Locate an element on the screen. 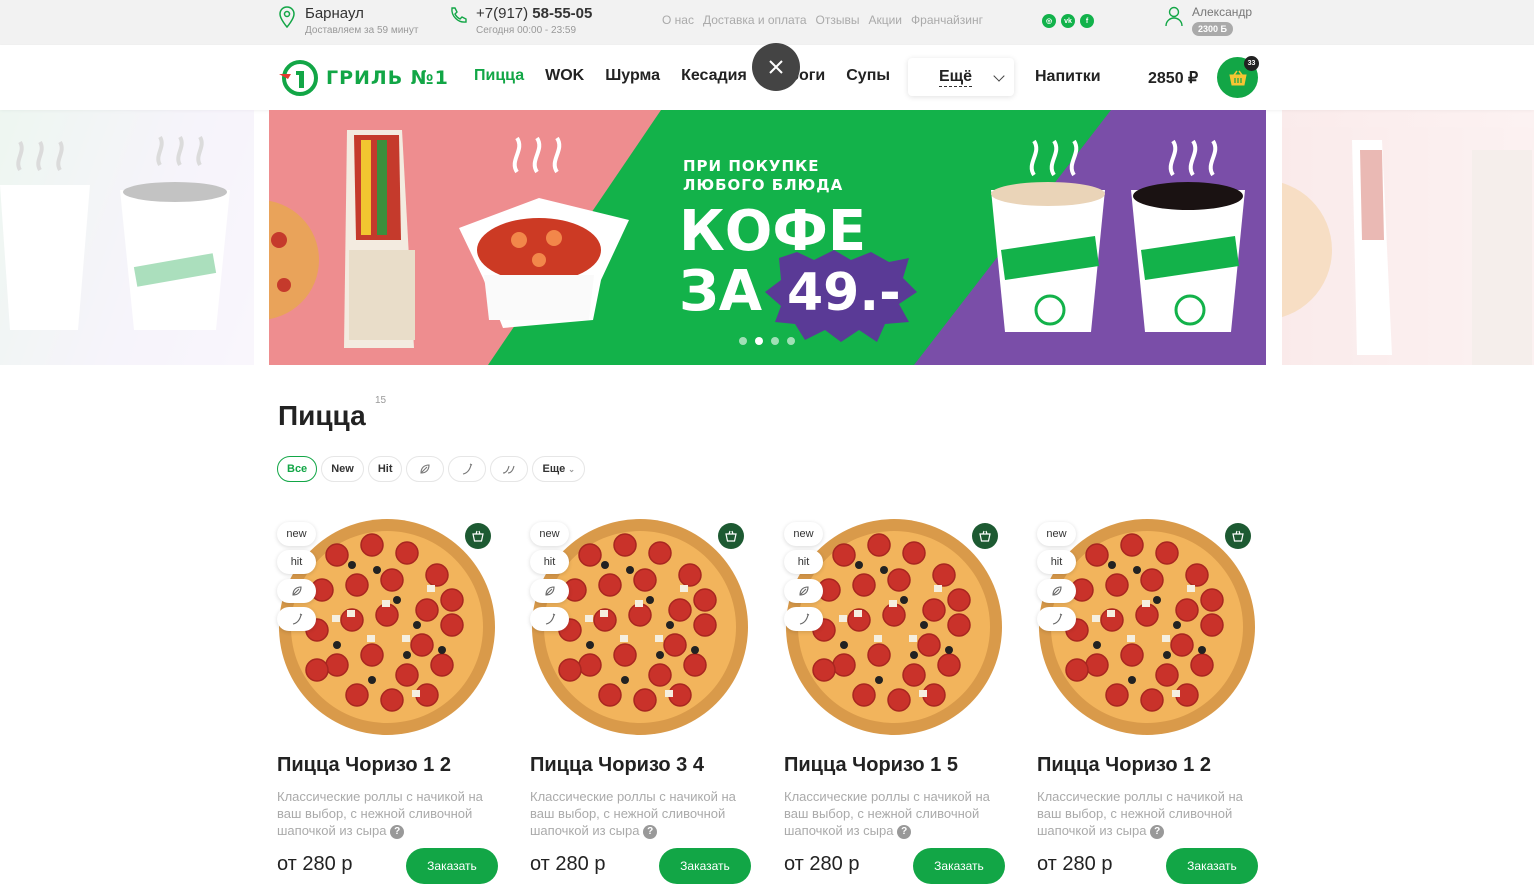  filter-extra-spicy is located at coordinates (509, 469).